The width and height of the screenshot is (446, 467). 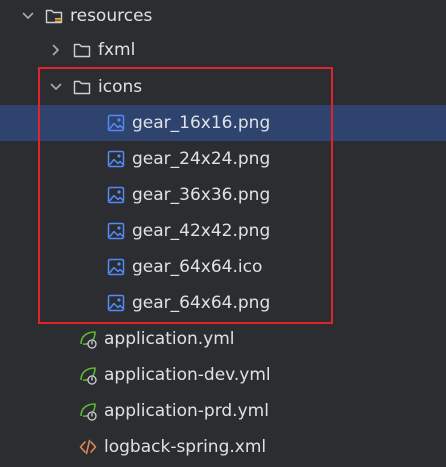 I want to click on tree-node-resources: resources, so click(x=223, y=17).